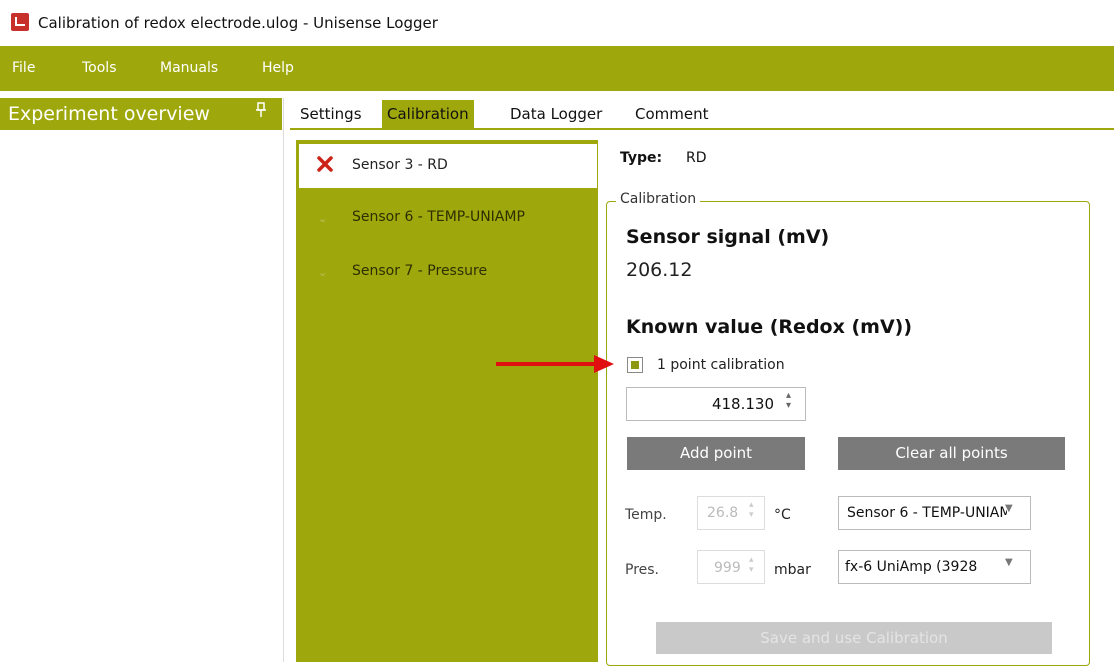 The height and width of the screenshot is (666, 1114). What do you see at coordinates (792, 570) in the screenshot?
I see `pres-unit: mbar` at bounding box center [792, 570].